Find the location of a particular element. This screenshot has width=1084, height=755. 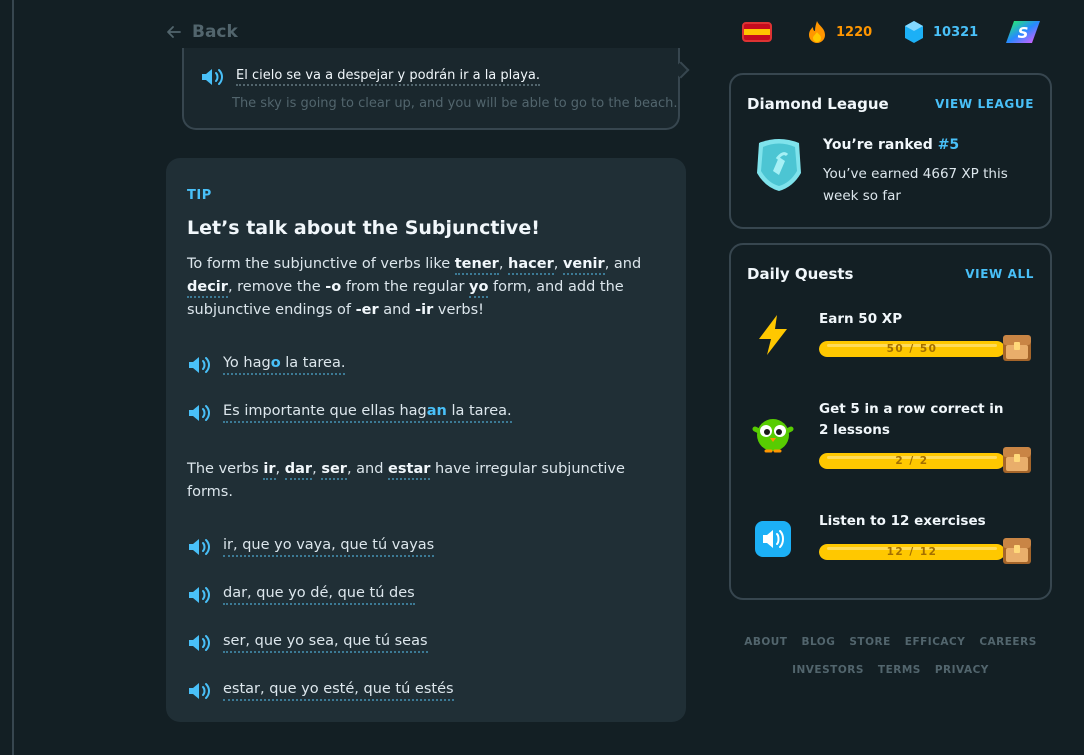

diamond-league-badge-icon is located at coordinates (779, 165).